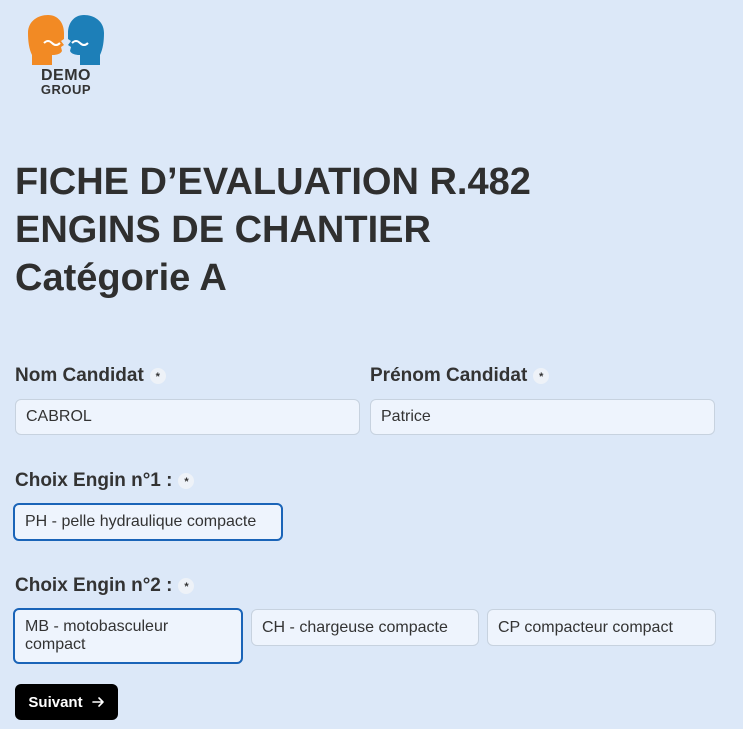 This screenshot has height=729, width=743. What do you see at coordinates (449, 375) in the screenshot?
I see `prenom-candidat-label-text: Prénom Candidat` at bounding box center [449, 375].